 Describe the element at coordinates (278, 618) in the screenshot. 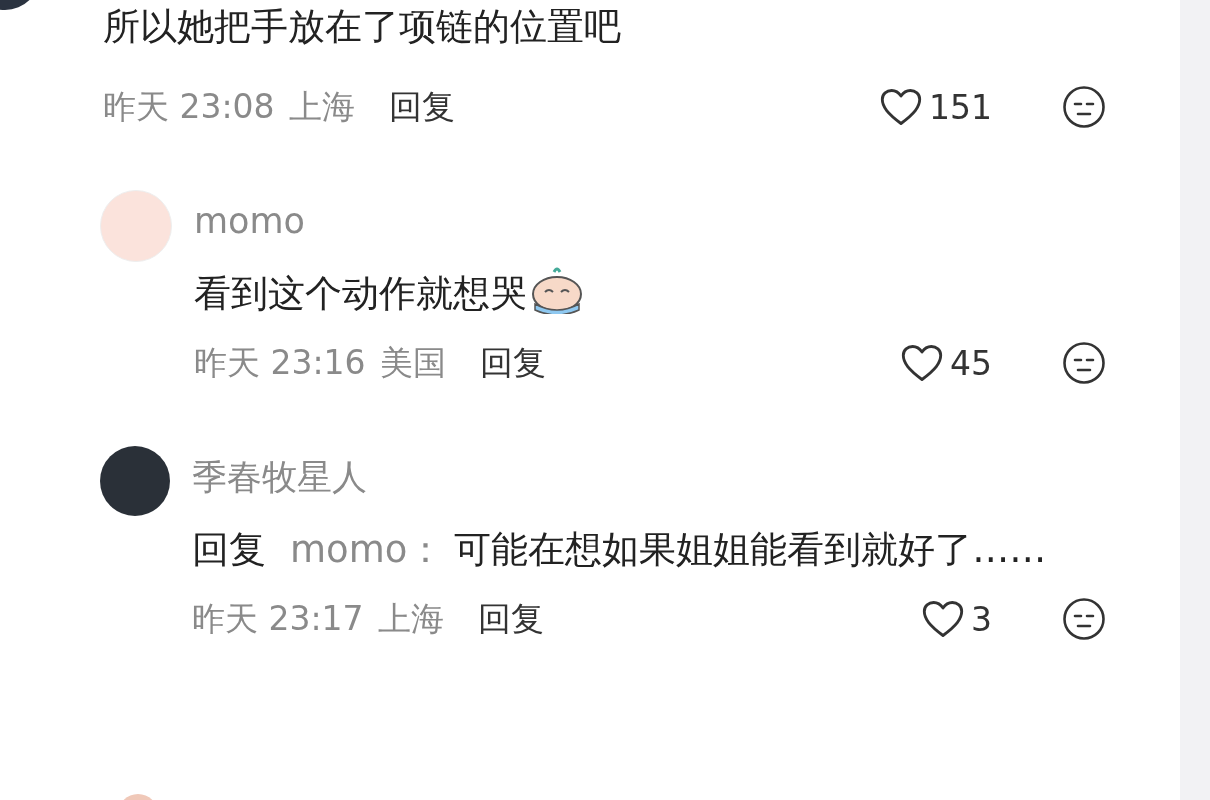

I see `comment-time: 昨天 23:17` at that location.